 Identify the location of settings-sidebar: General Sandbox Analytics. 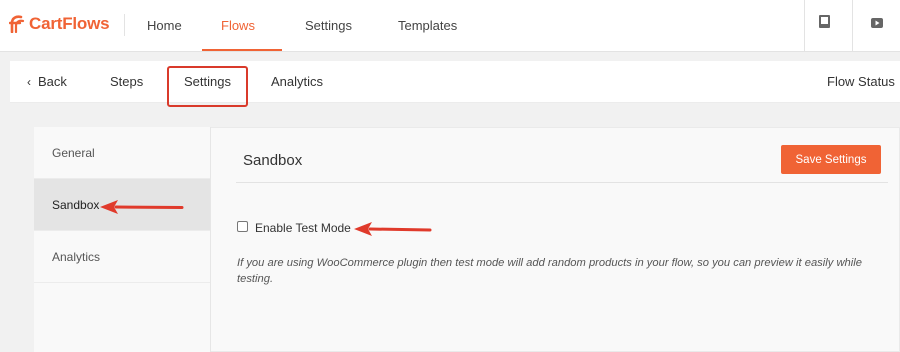
(122, 239).